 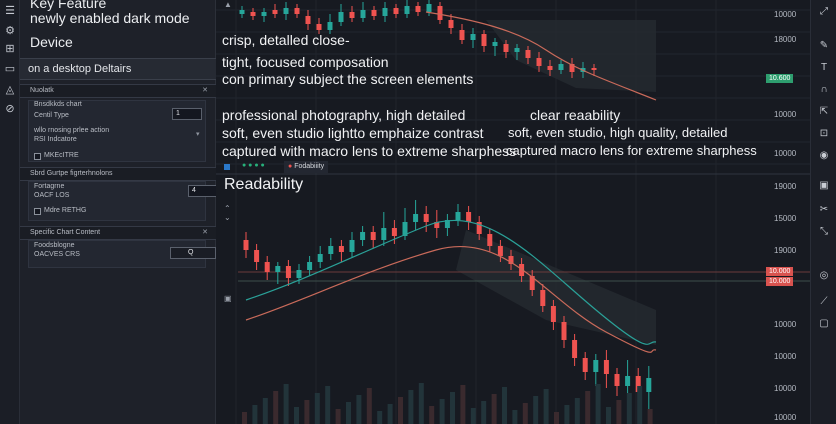 I want to click on target-icon: ◎, so click(x=824, y=276).